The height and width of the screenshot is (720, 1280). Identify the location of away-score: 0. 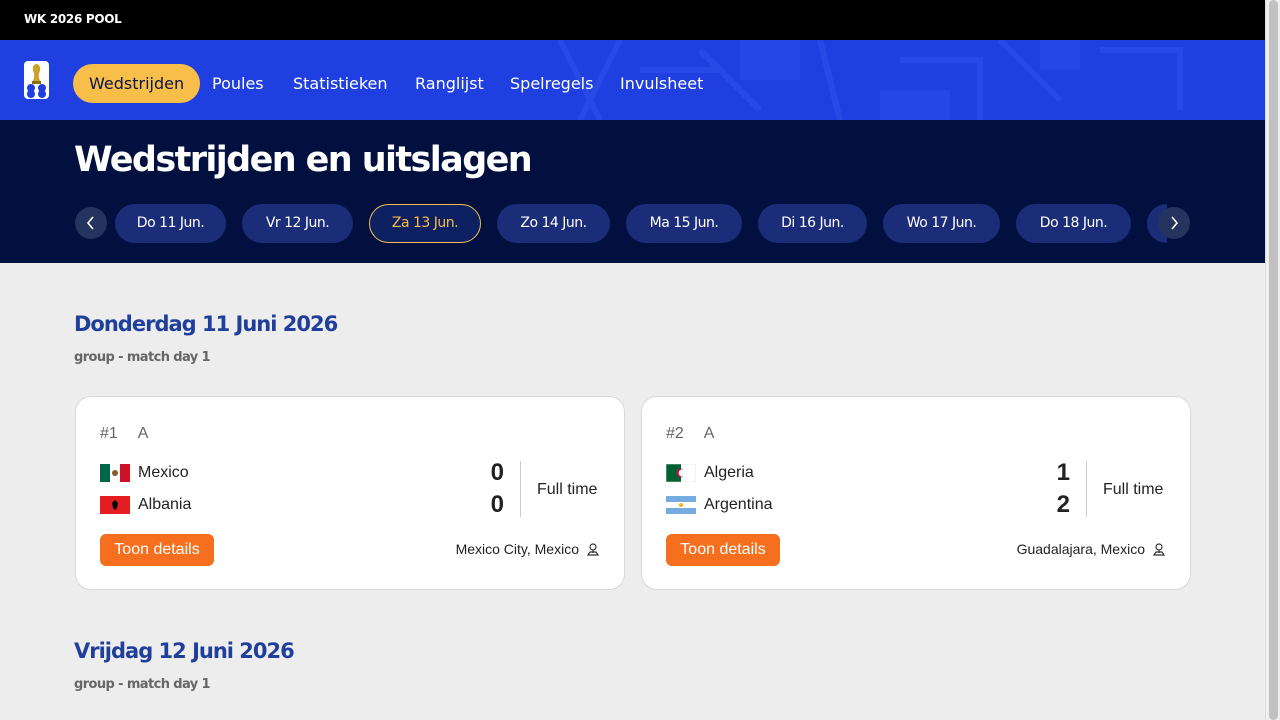
(497, 504).